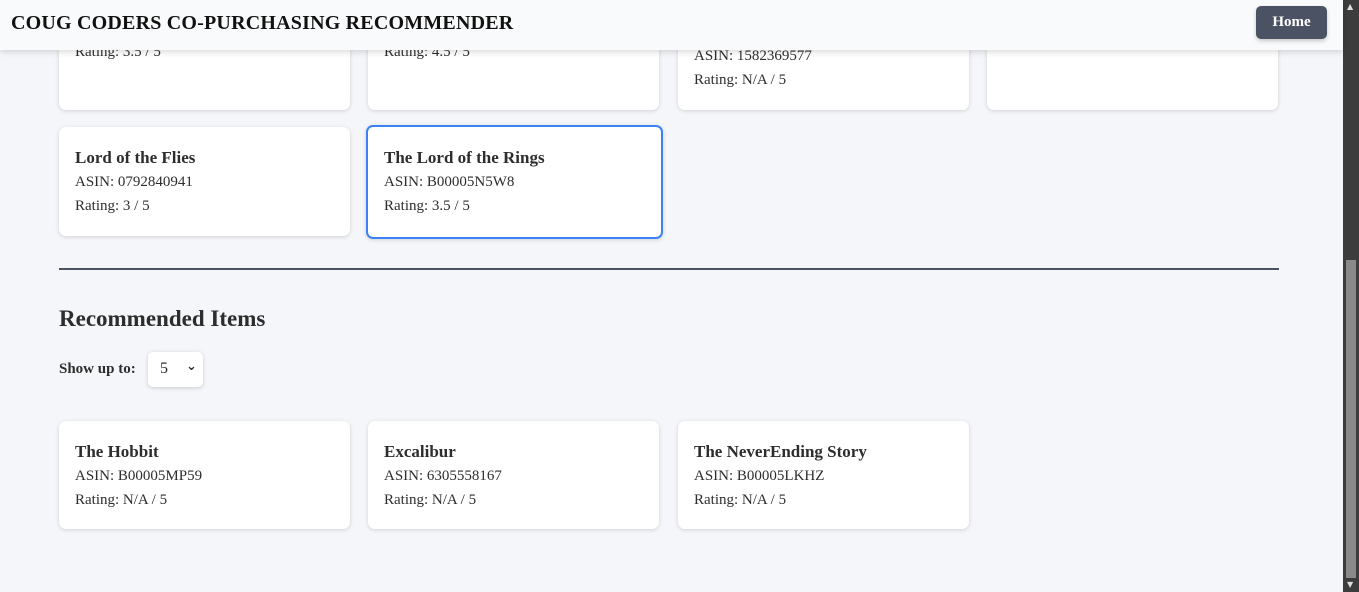 This screenshot has height=592, width=1359. What do you see at coordinates (759, 476) in the screenshot?
I see `item-asin: ASIN: B00005LKHZ` at bounding box center [759, 476].